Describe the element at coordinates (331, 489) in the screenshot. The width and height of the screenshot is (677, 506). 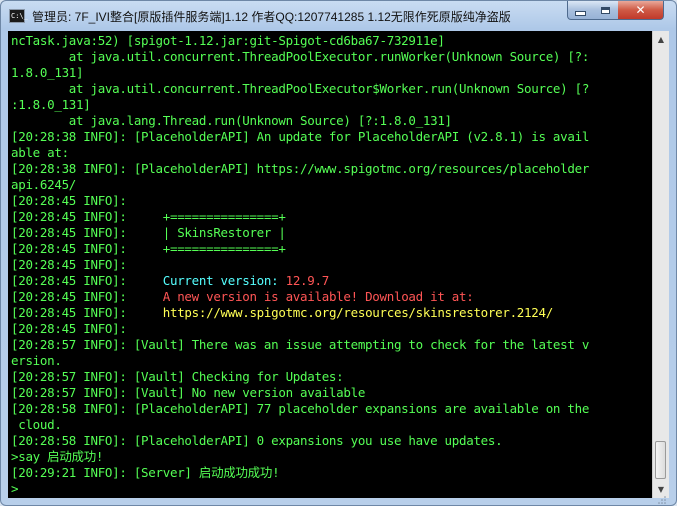
I see `console-line: >` at that location.